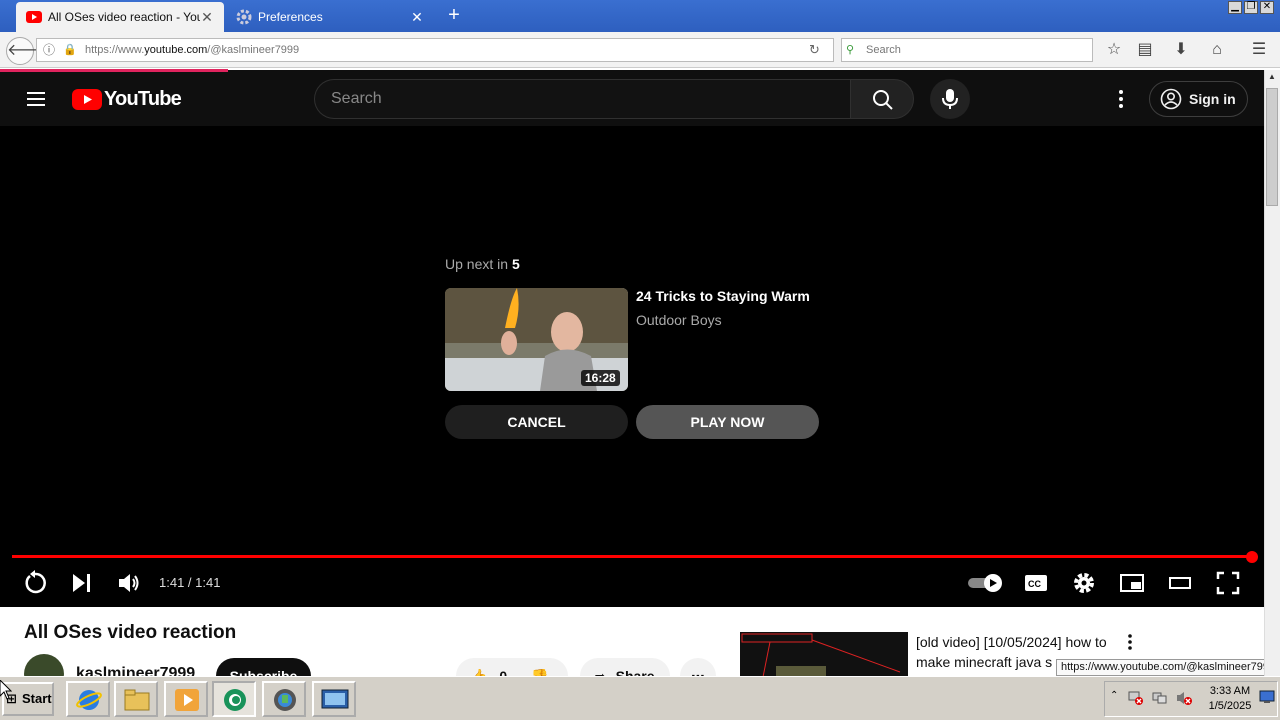 Image resolution: width=1280 pixels, height=720 pixels. Describe the element at coordinates (1184, 700) in the screenshot. I see `volume-muted-icon` at that location.